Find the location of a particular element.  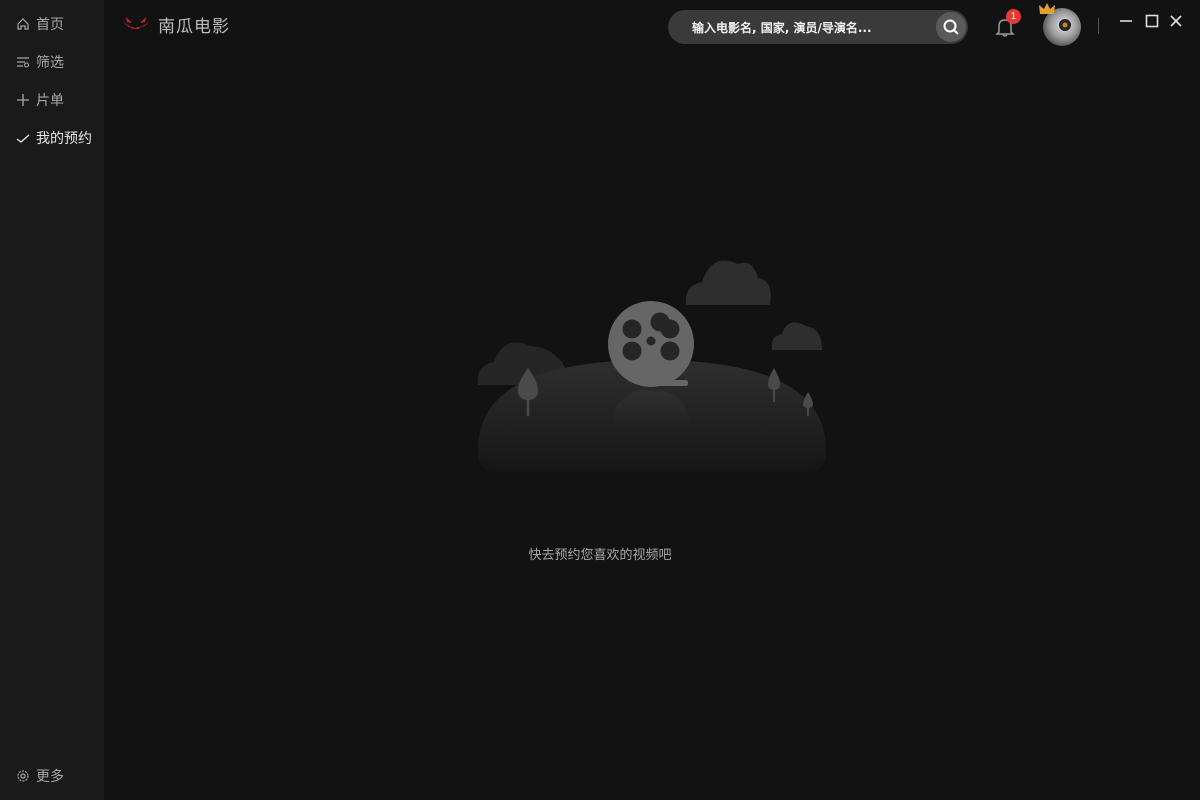

gear-icon is located at coordinates (23, 776).